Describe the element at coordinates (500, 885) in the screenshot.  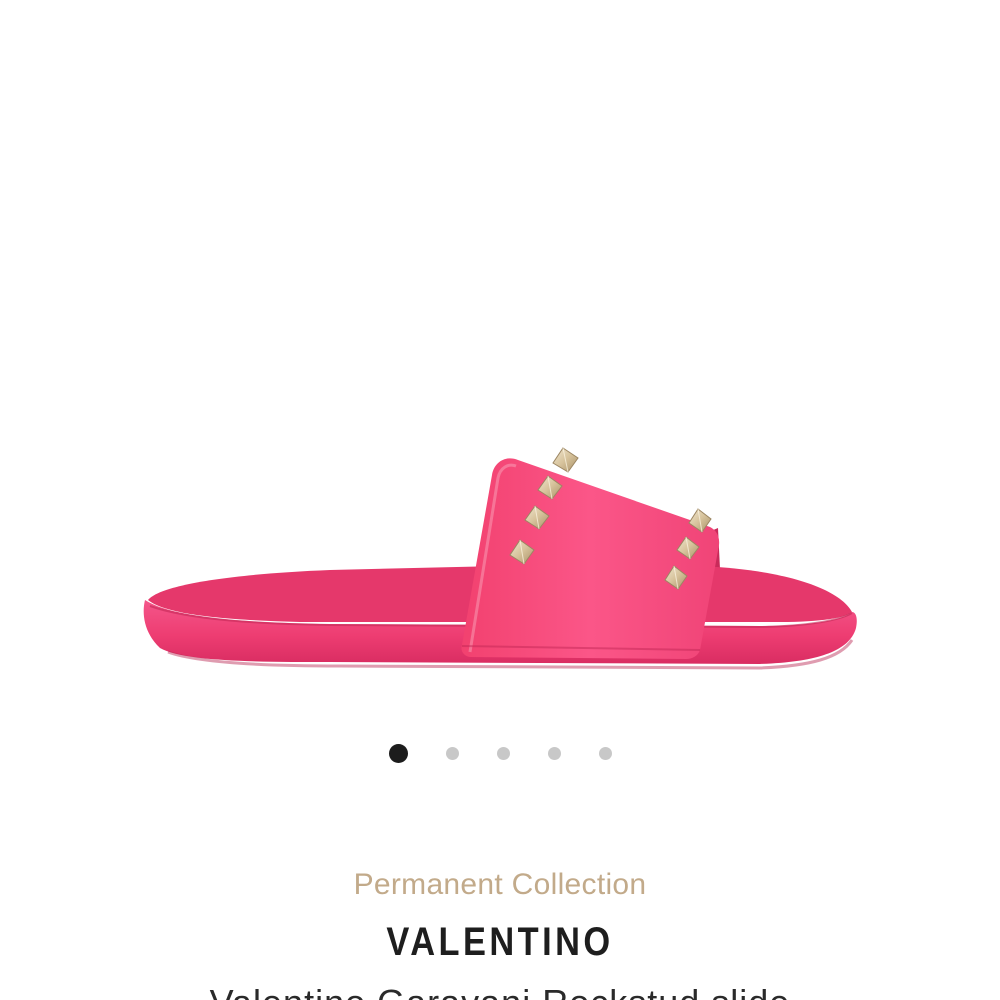
I see `collection-label: Permanent Collection` at that location.